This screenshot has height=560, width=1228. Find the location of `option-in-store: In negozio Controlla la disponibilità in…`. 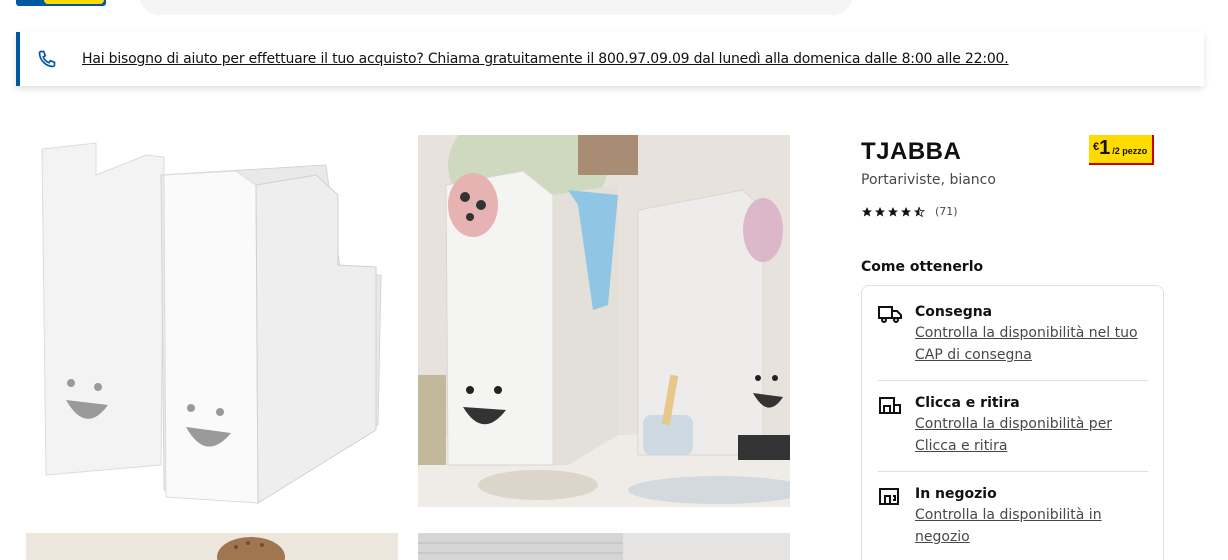

option-in-store: In negozio Controlla la disponibilità in… is located at coordinates (1013, 517).